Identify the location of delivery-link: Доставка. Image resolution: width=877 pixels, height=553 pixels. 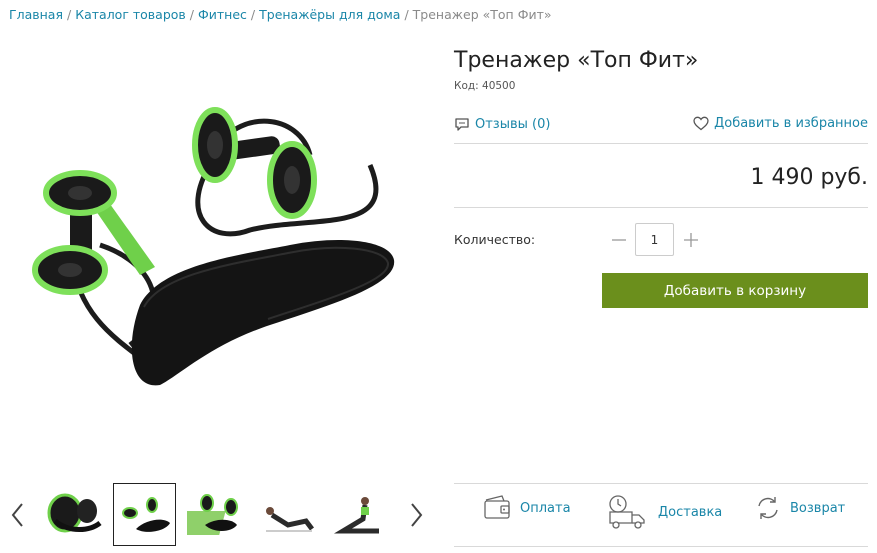
(664, 512).